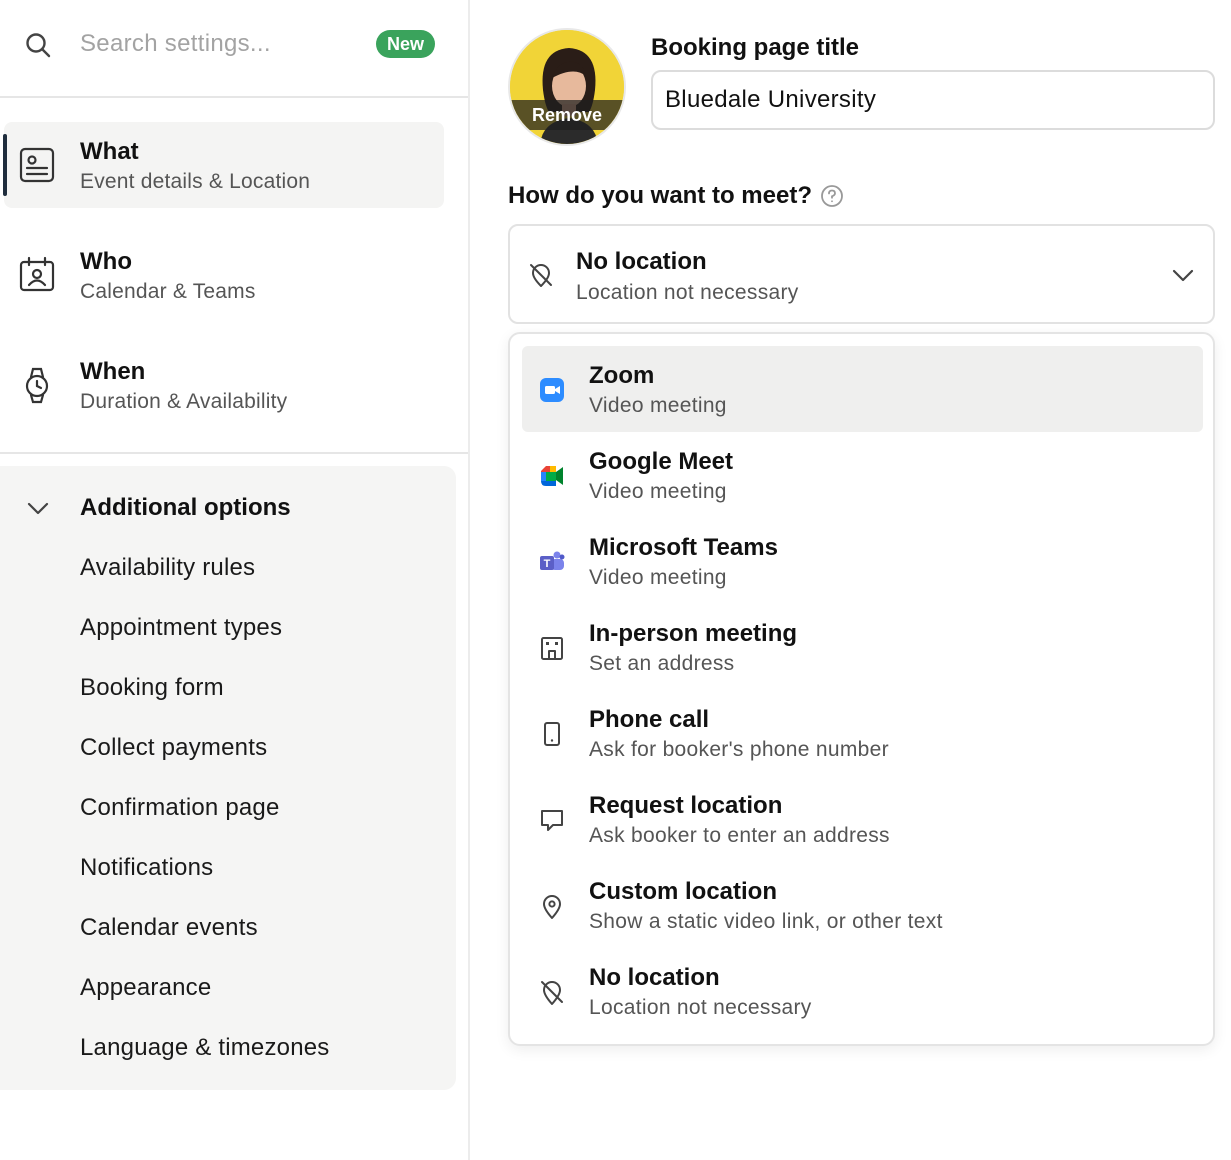 The width and height of the screenshot is (1231, 1160). Describe the element at coordinates (862, 561) in the screenshot. I see `location-option-microsoft-teams: T Microsoft Teams Video meeting` at that location.